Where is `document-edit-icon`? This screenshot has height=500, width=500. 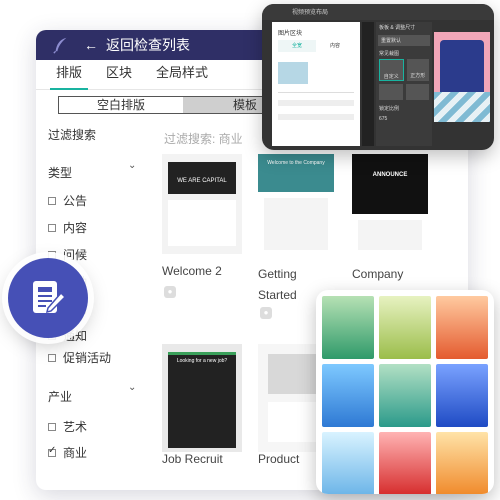 document-edit-icon is located at coordinates (48, 298).